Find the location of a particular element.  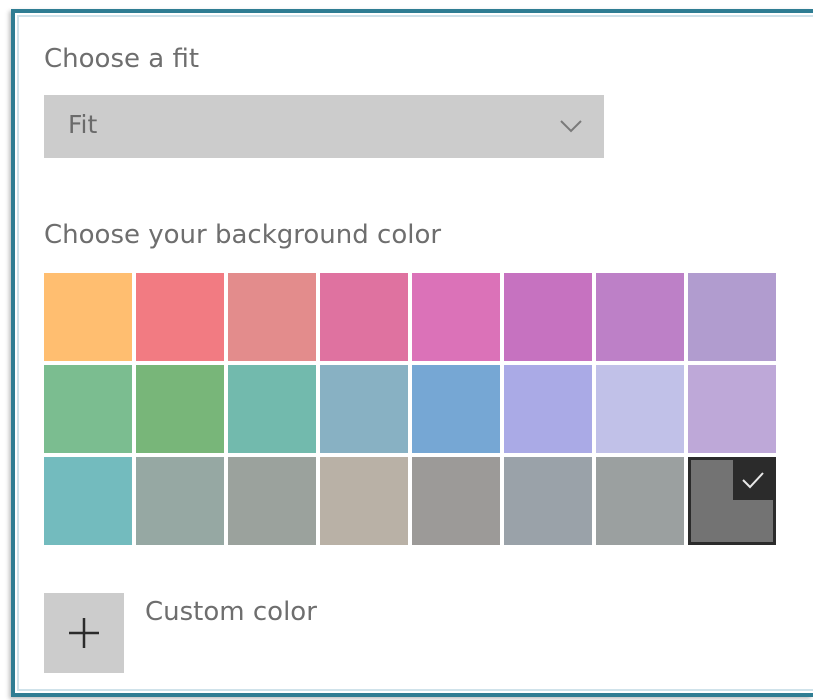

custom-color-button is located at coordinates (84, 633).